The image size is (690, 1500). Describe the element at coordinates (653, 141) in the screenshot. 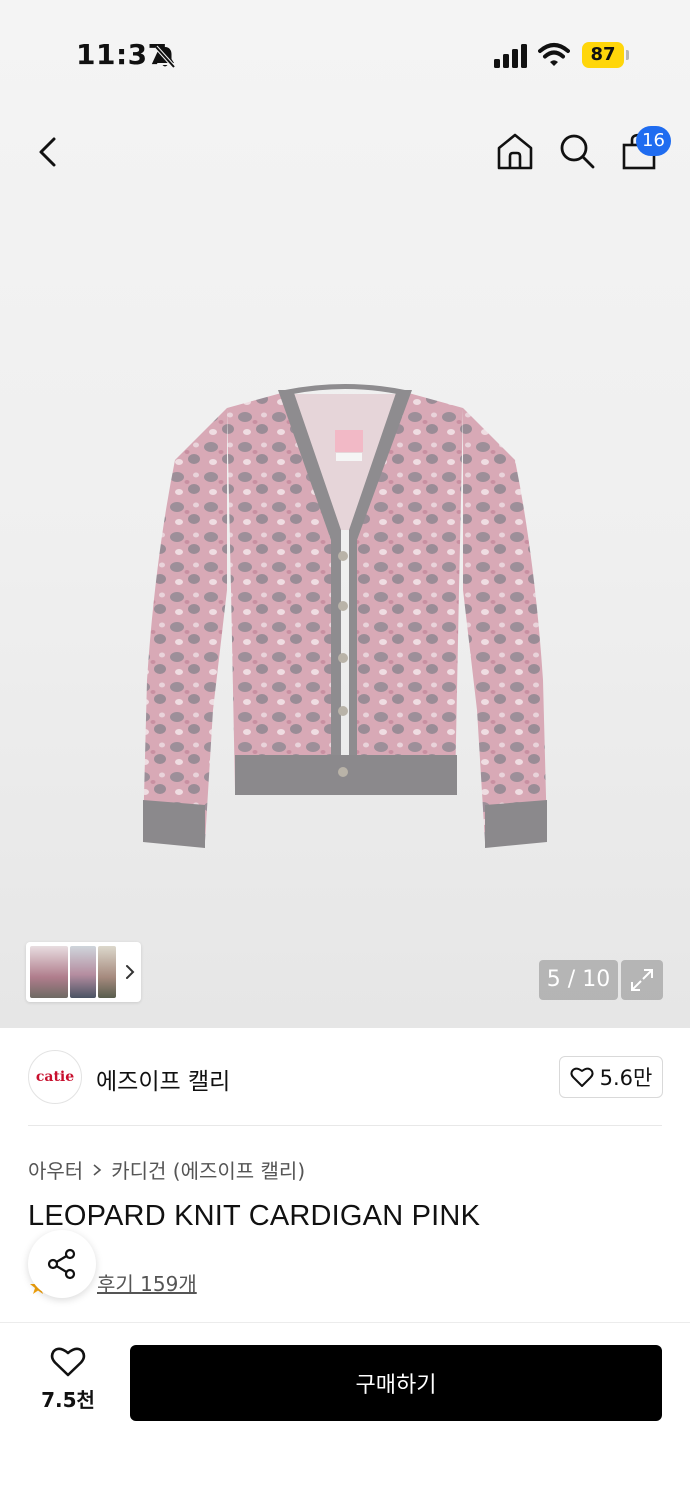

I see `cart-count-badge: 16` at that location.